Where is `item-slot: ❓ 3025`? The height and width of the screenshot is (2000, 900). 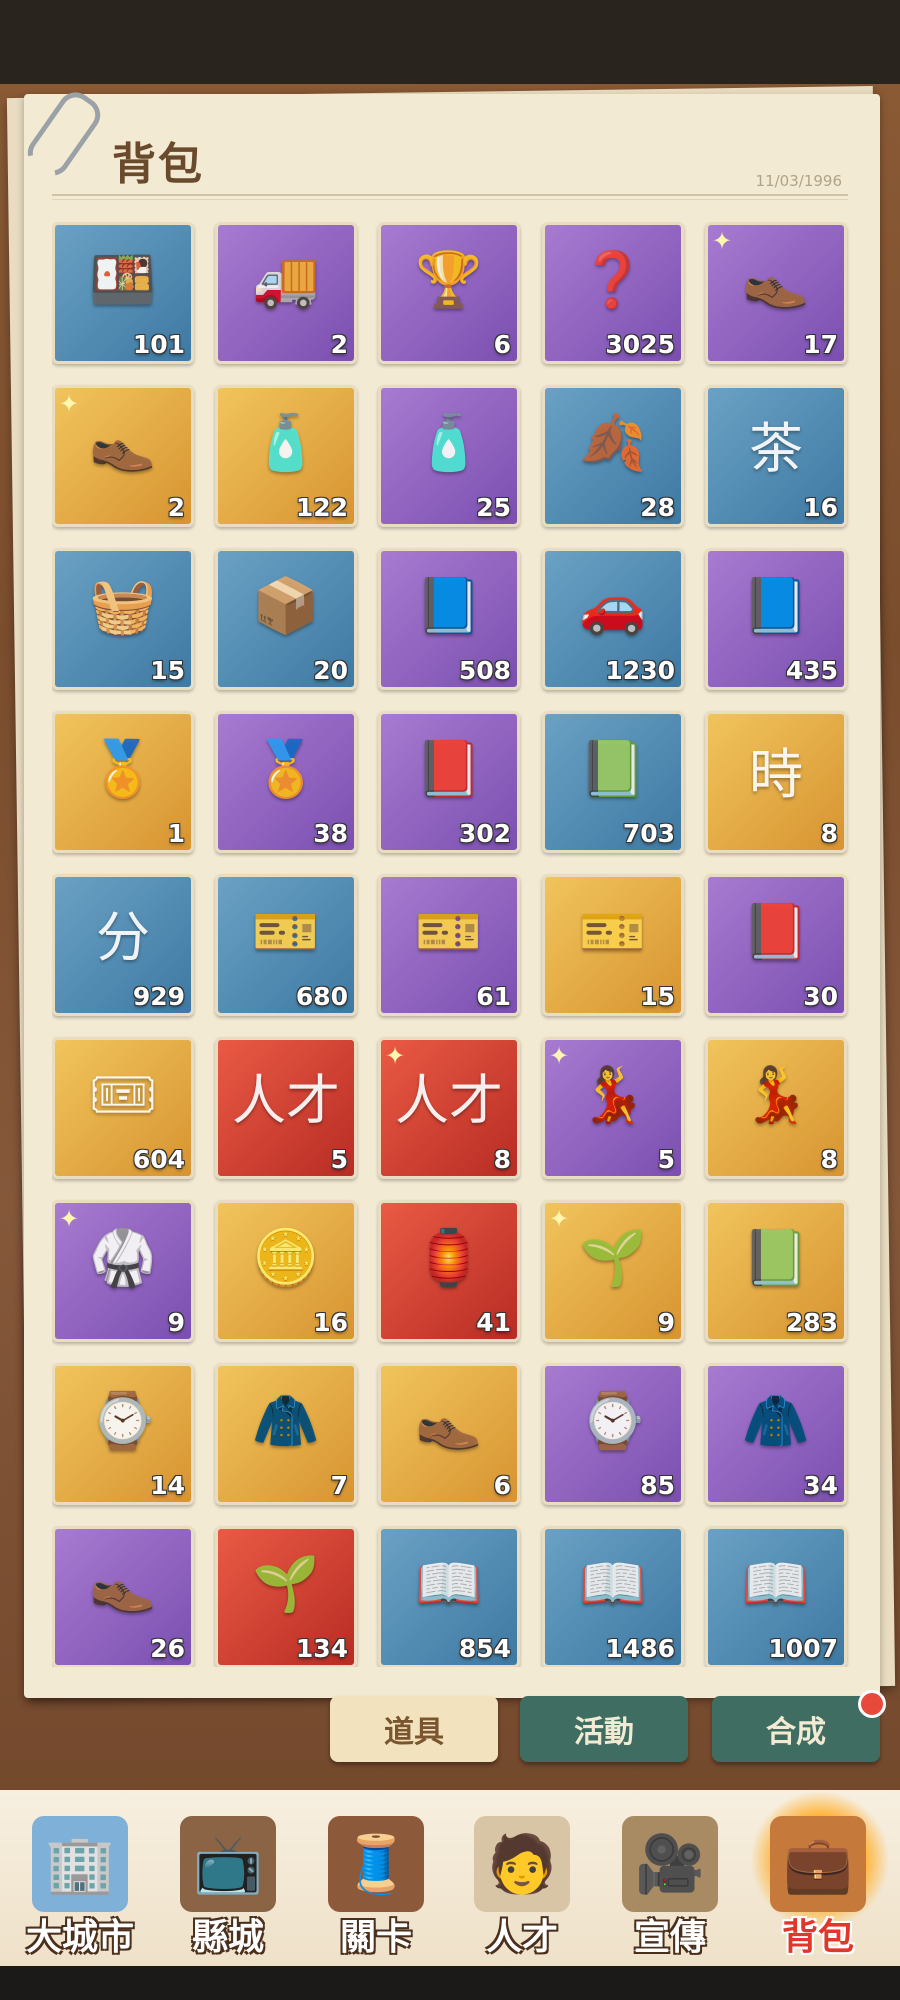 item-slot: ❓ 3025 is located at coordinates (613, 293).